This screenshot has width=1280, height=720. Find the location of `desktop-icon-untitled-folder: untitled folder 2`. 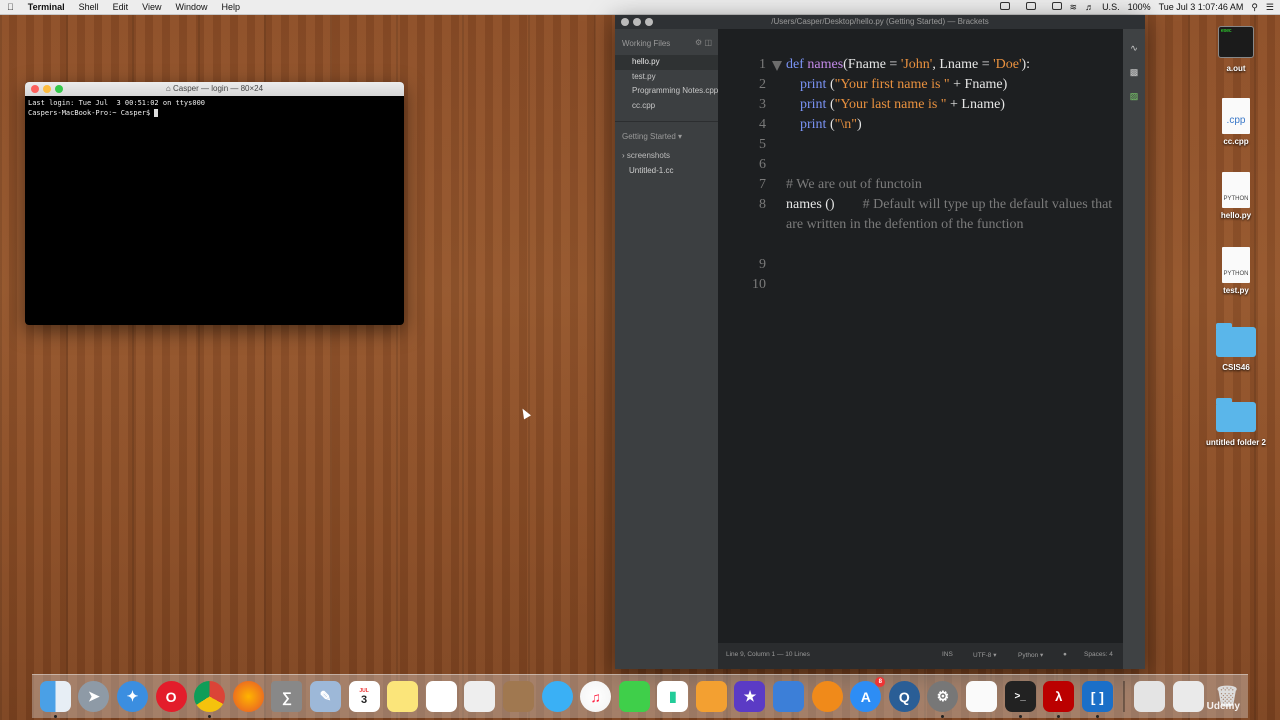

desktop-icon-untitled-folder: untitled folder 2 is located at coordinates (1236, 422).